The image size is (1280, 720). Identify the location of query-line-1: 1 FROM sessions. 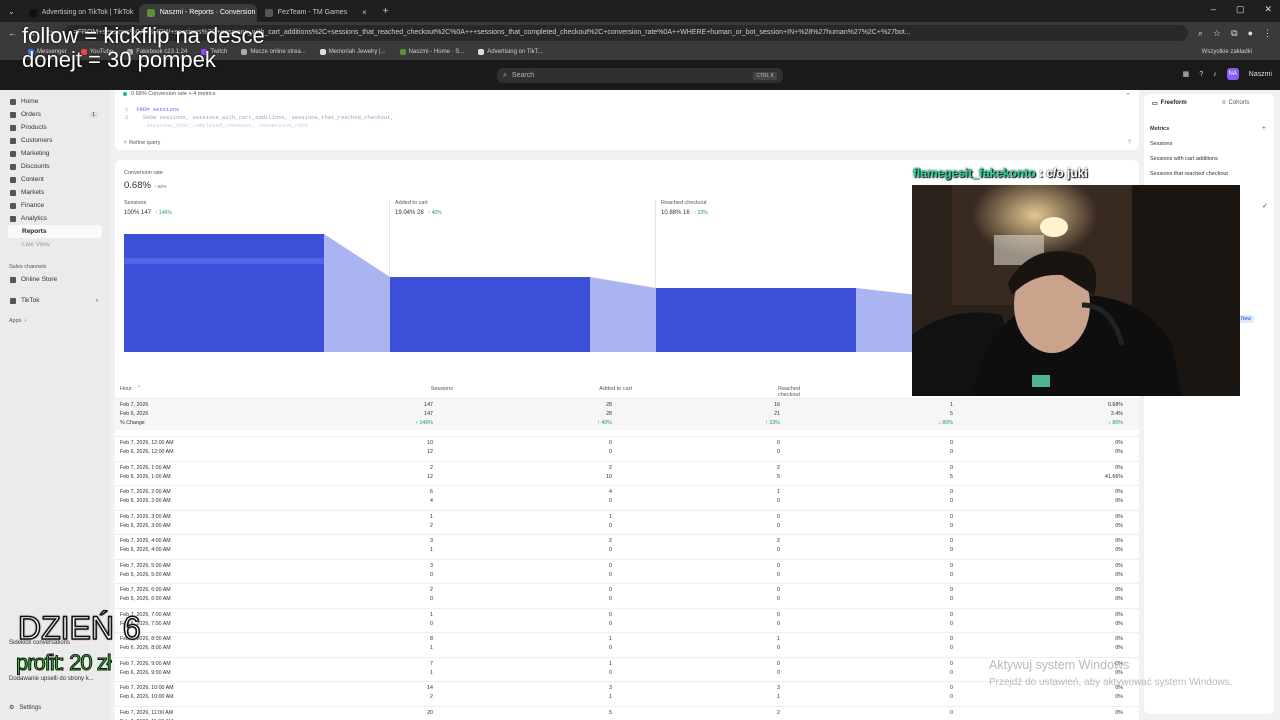
(152, 109).